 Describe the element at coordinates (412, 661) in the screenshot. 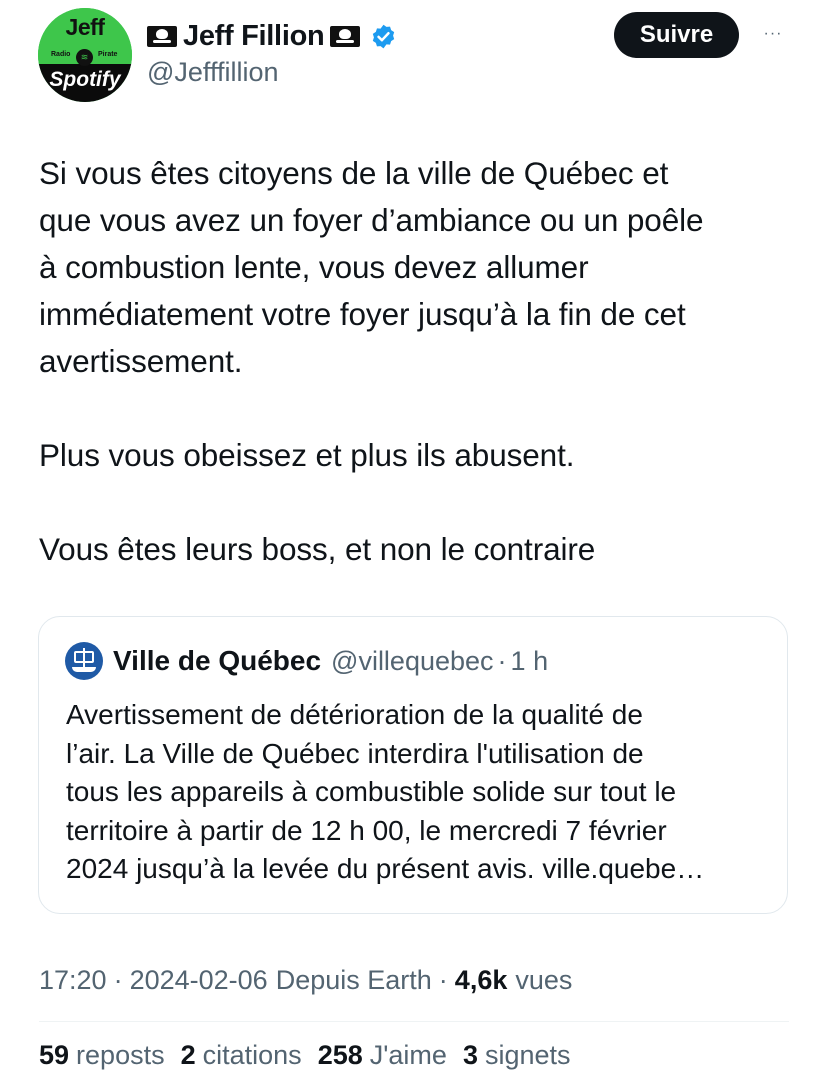

I see `quoted-author-handle: @villequebec` at that location.